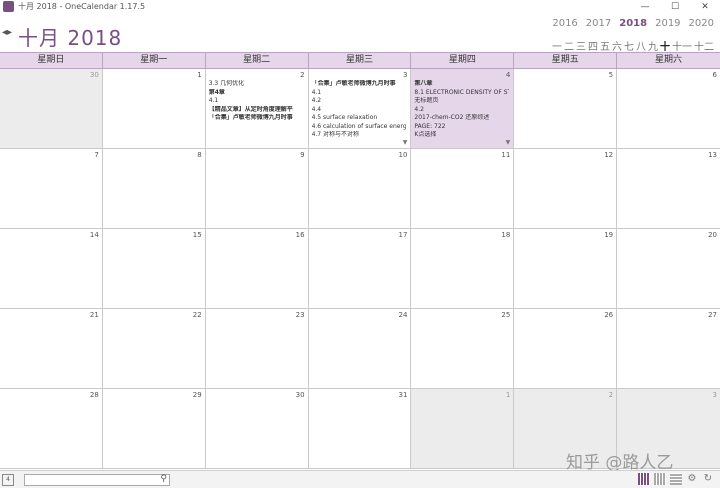 The width and height of the screenshot is (720, 488). Describe the element at coordinates (629, 45) in the screenshot. I see `month-item: 七` at that location.